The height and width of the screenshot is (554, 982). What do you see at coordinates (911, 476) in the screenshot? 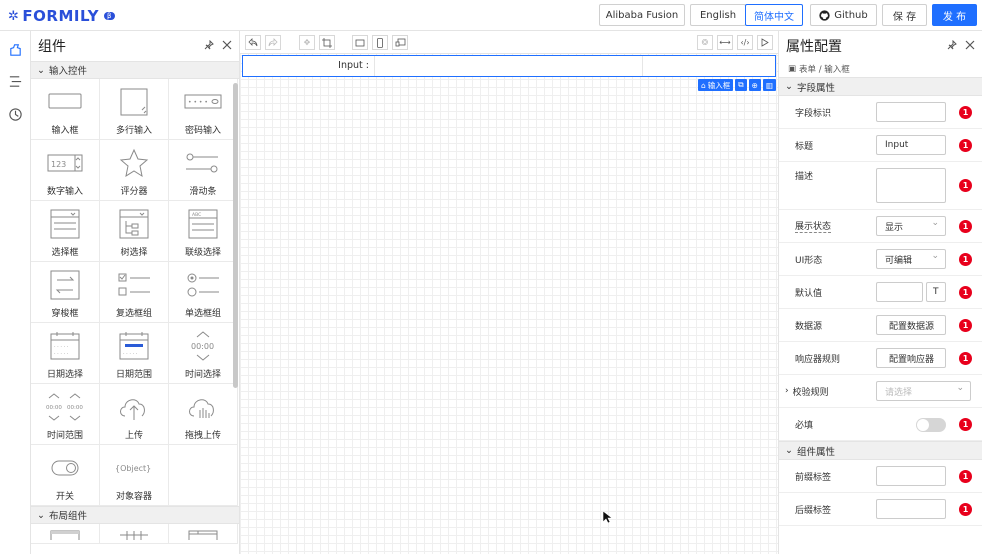
I see `prefix-input` at bounding box center [911, 476].